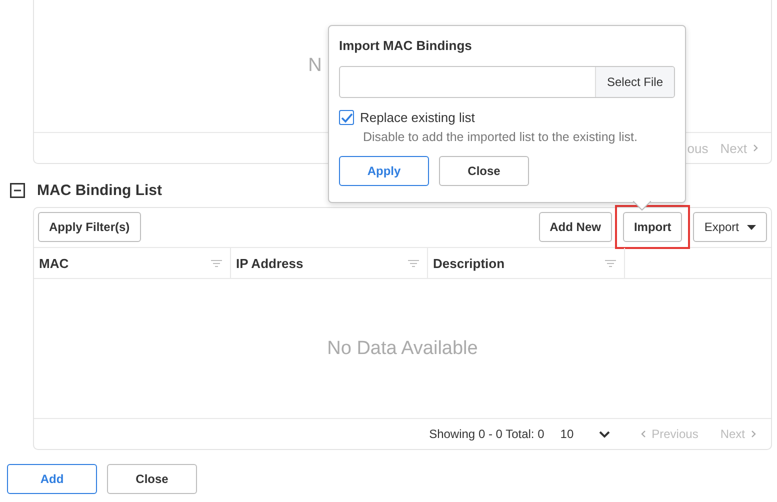 This screenshot has height=502, width=777. What do you see at coordinates (507, 82) in the screenshot?
I see `file-input: Select File` at bounding box center [507, 82].